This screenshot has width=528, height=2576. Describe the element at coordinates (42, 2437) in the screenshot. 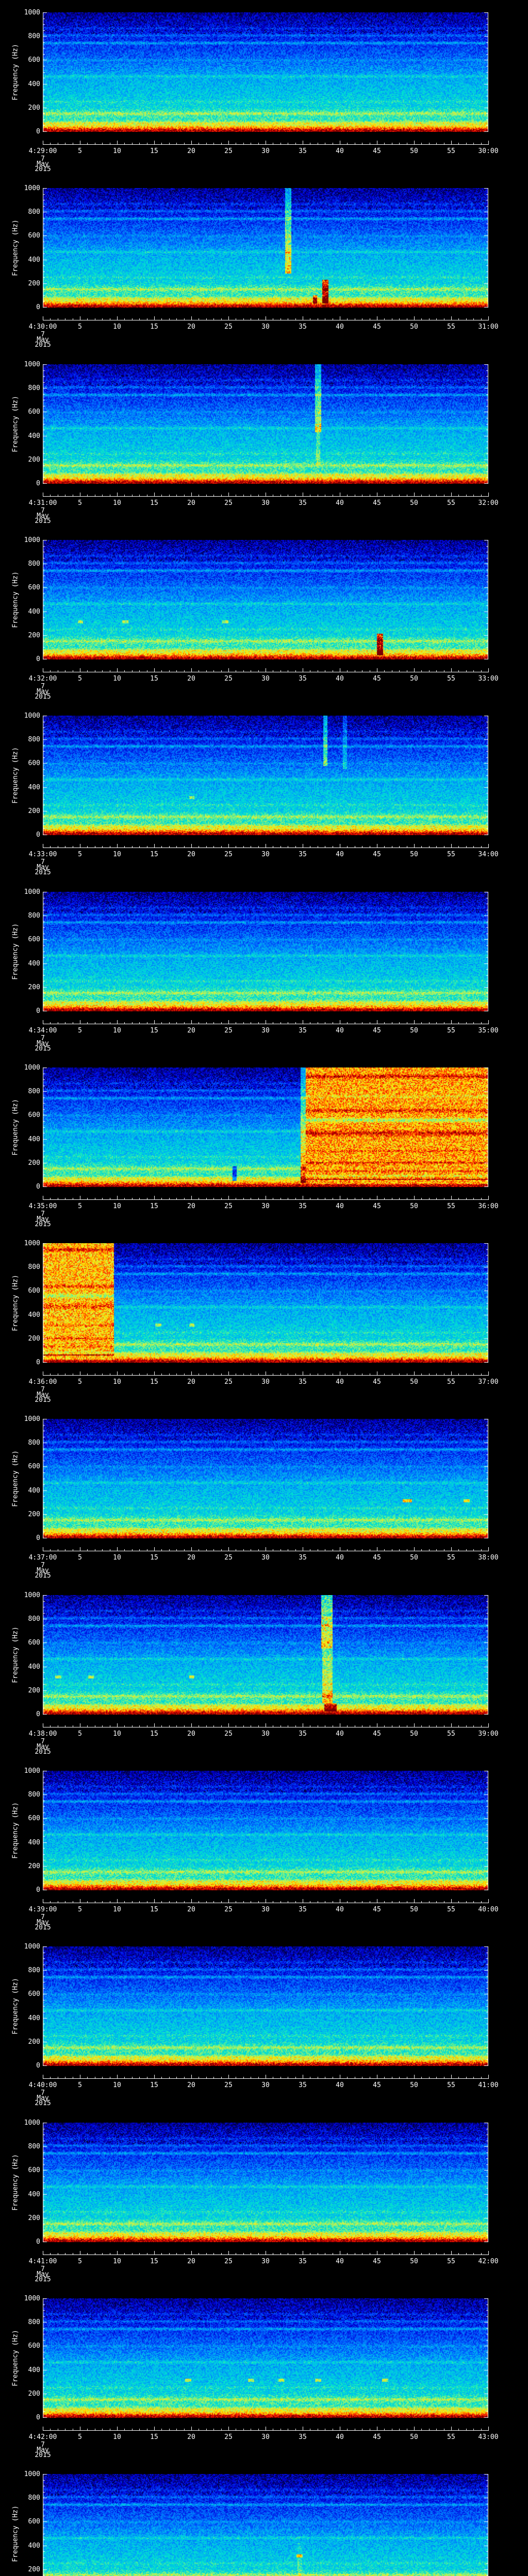

I see `x-start-time-label: 4:42:00` at that location.